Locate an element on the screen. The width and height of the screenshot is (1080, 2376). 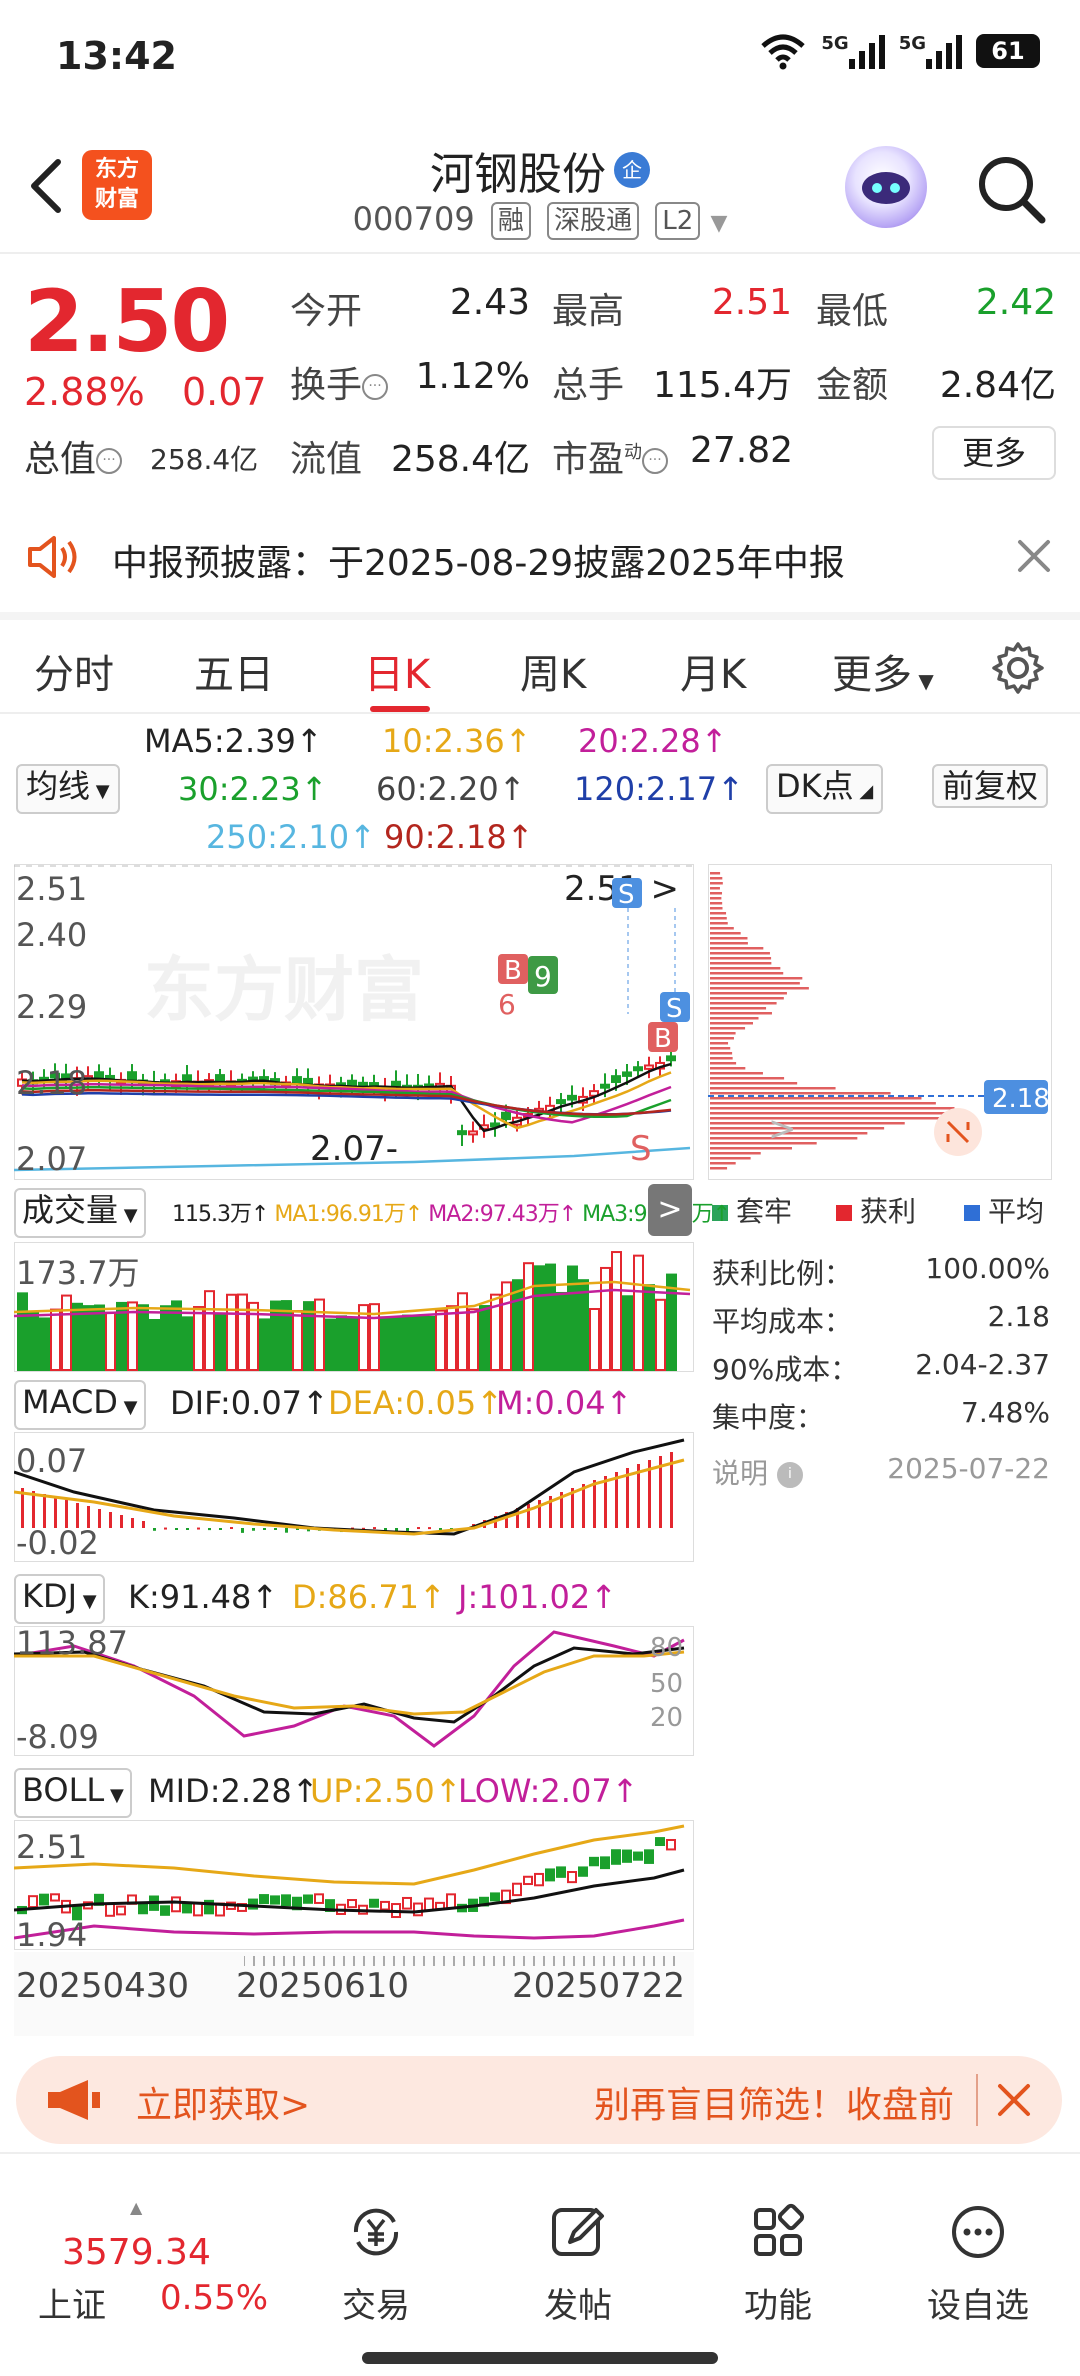
speaker-icon is located at coordinates (52, 557).